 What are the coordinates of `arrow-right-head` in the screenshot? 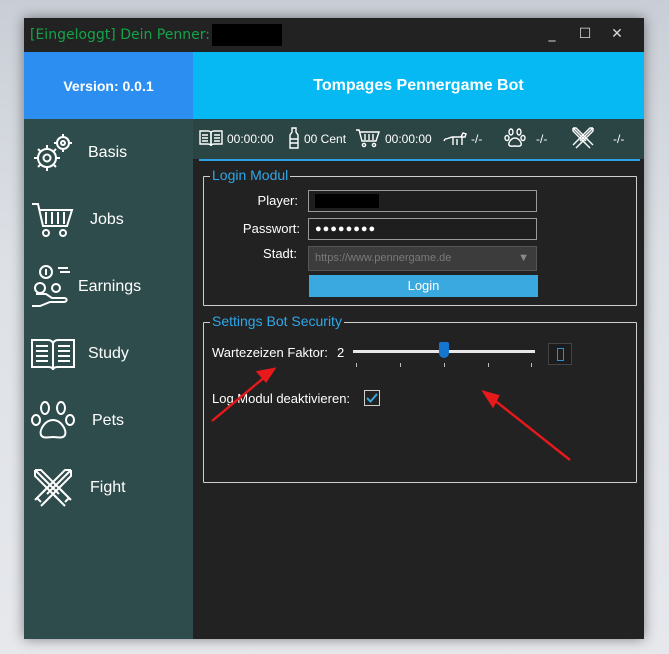 It's located at (490, 399).